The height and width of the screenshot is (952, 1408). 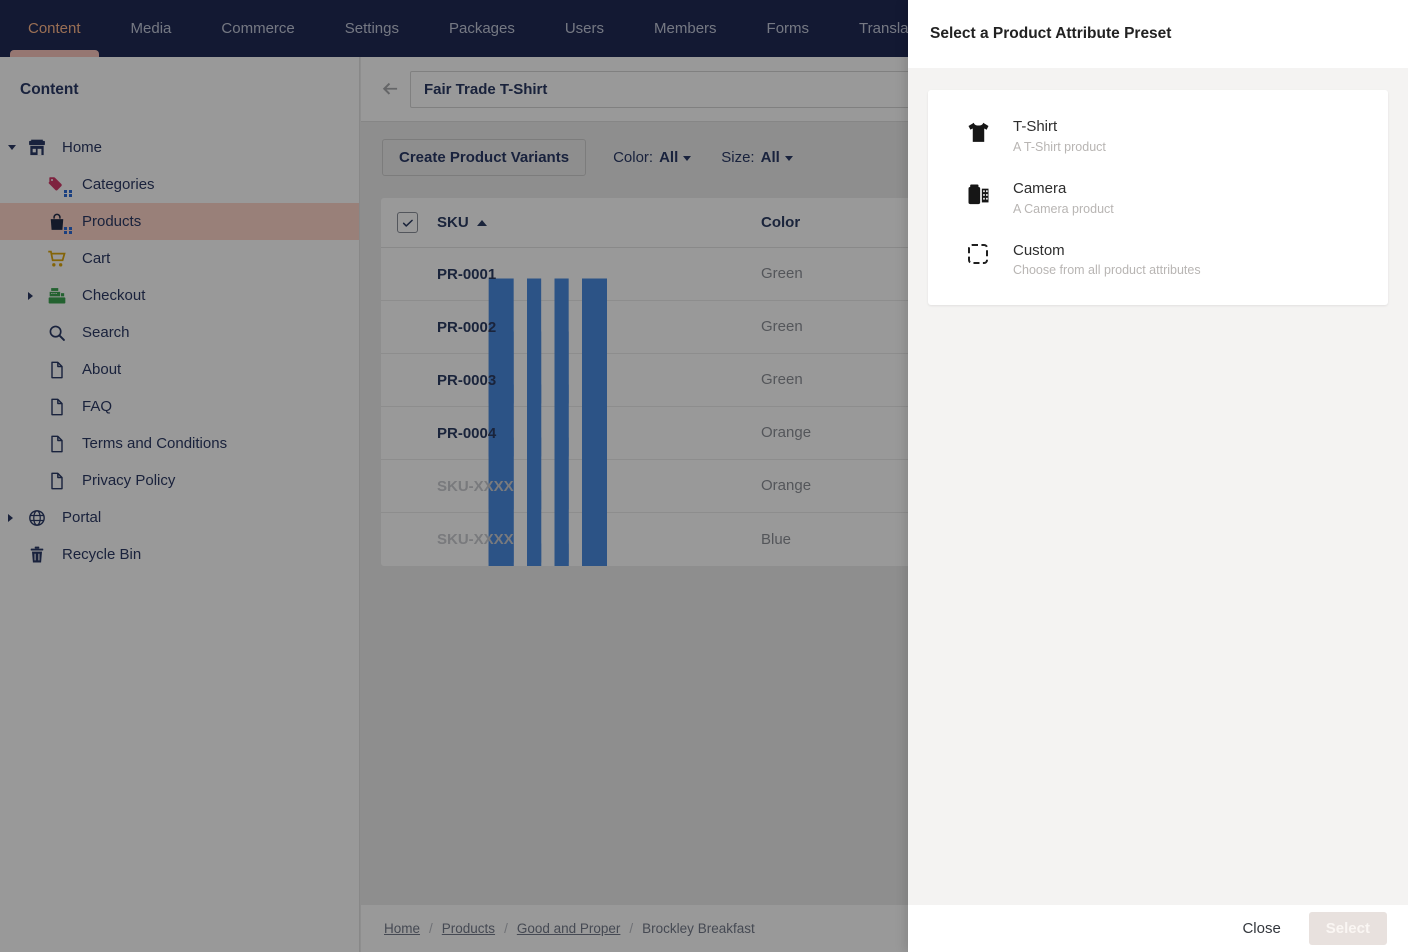 I want to click on preset-name: Custom, so click(x=1039, y=250).